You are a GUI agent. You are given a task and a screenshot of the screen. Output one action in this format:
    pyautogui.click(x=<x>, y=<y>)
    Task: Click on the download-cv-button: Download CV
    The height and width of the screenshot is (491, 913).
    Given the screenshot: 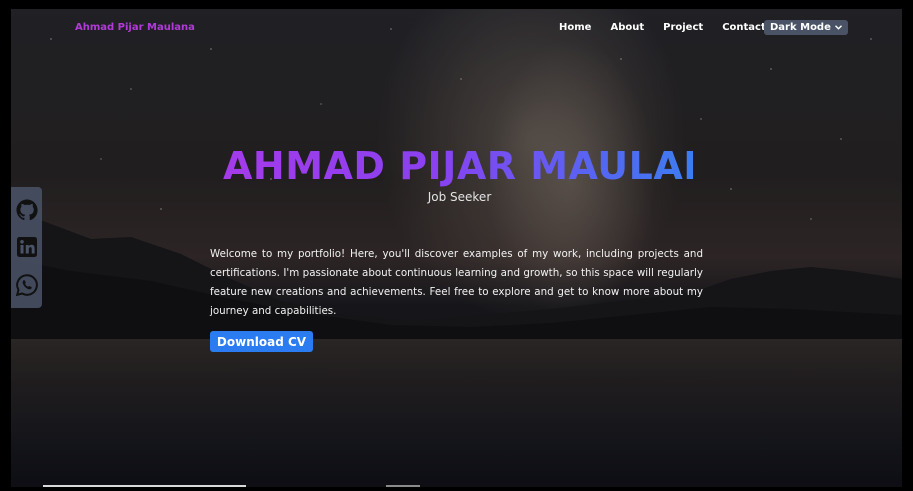 What is the action you would take?
    pyautogui.click(x=261, y=341)
    